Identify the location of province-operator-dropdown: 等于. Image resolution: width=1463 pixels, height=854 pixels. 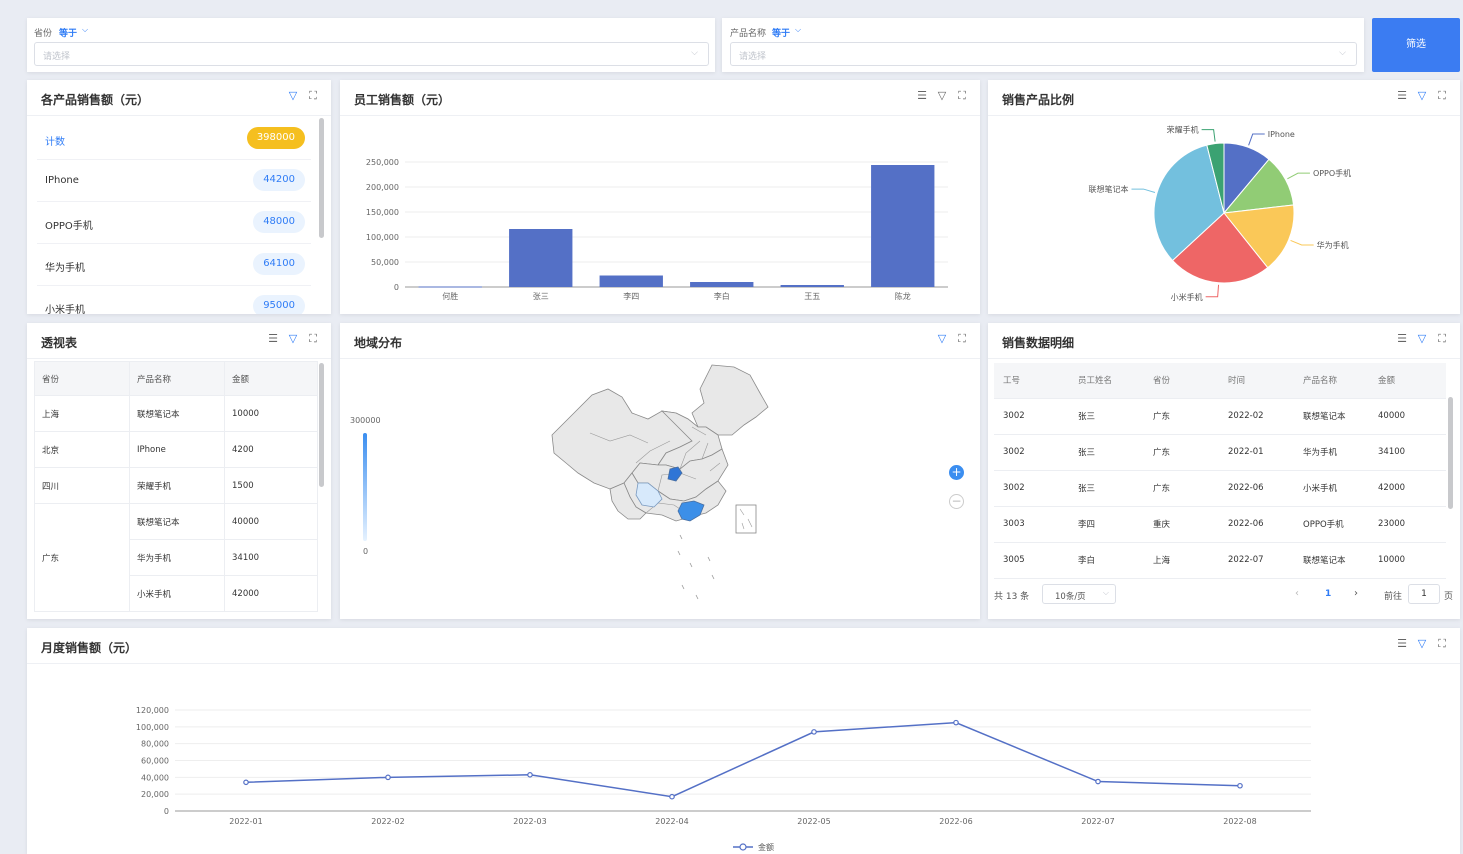
(68, 32).